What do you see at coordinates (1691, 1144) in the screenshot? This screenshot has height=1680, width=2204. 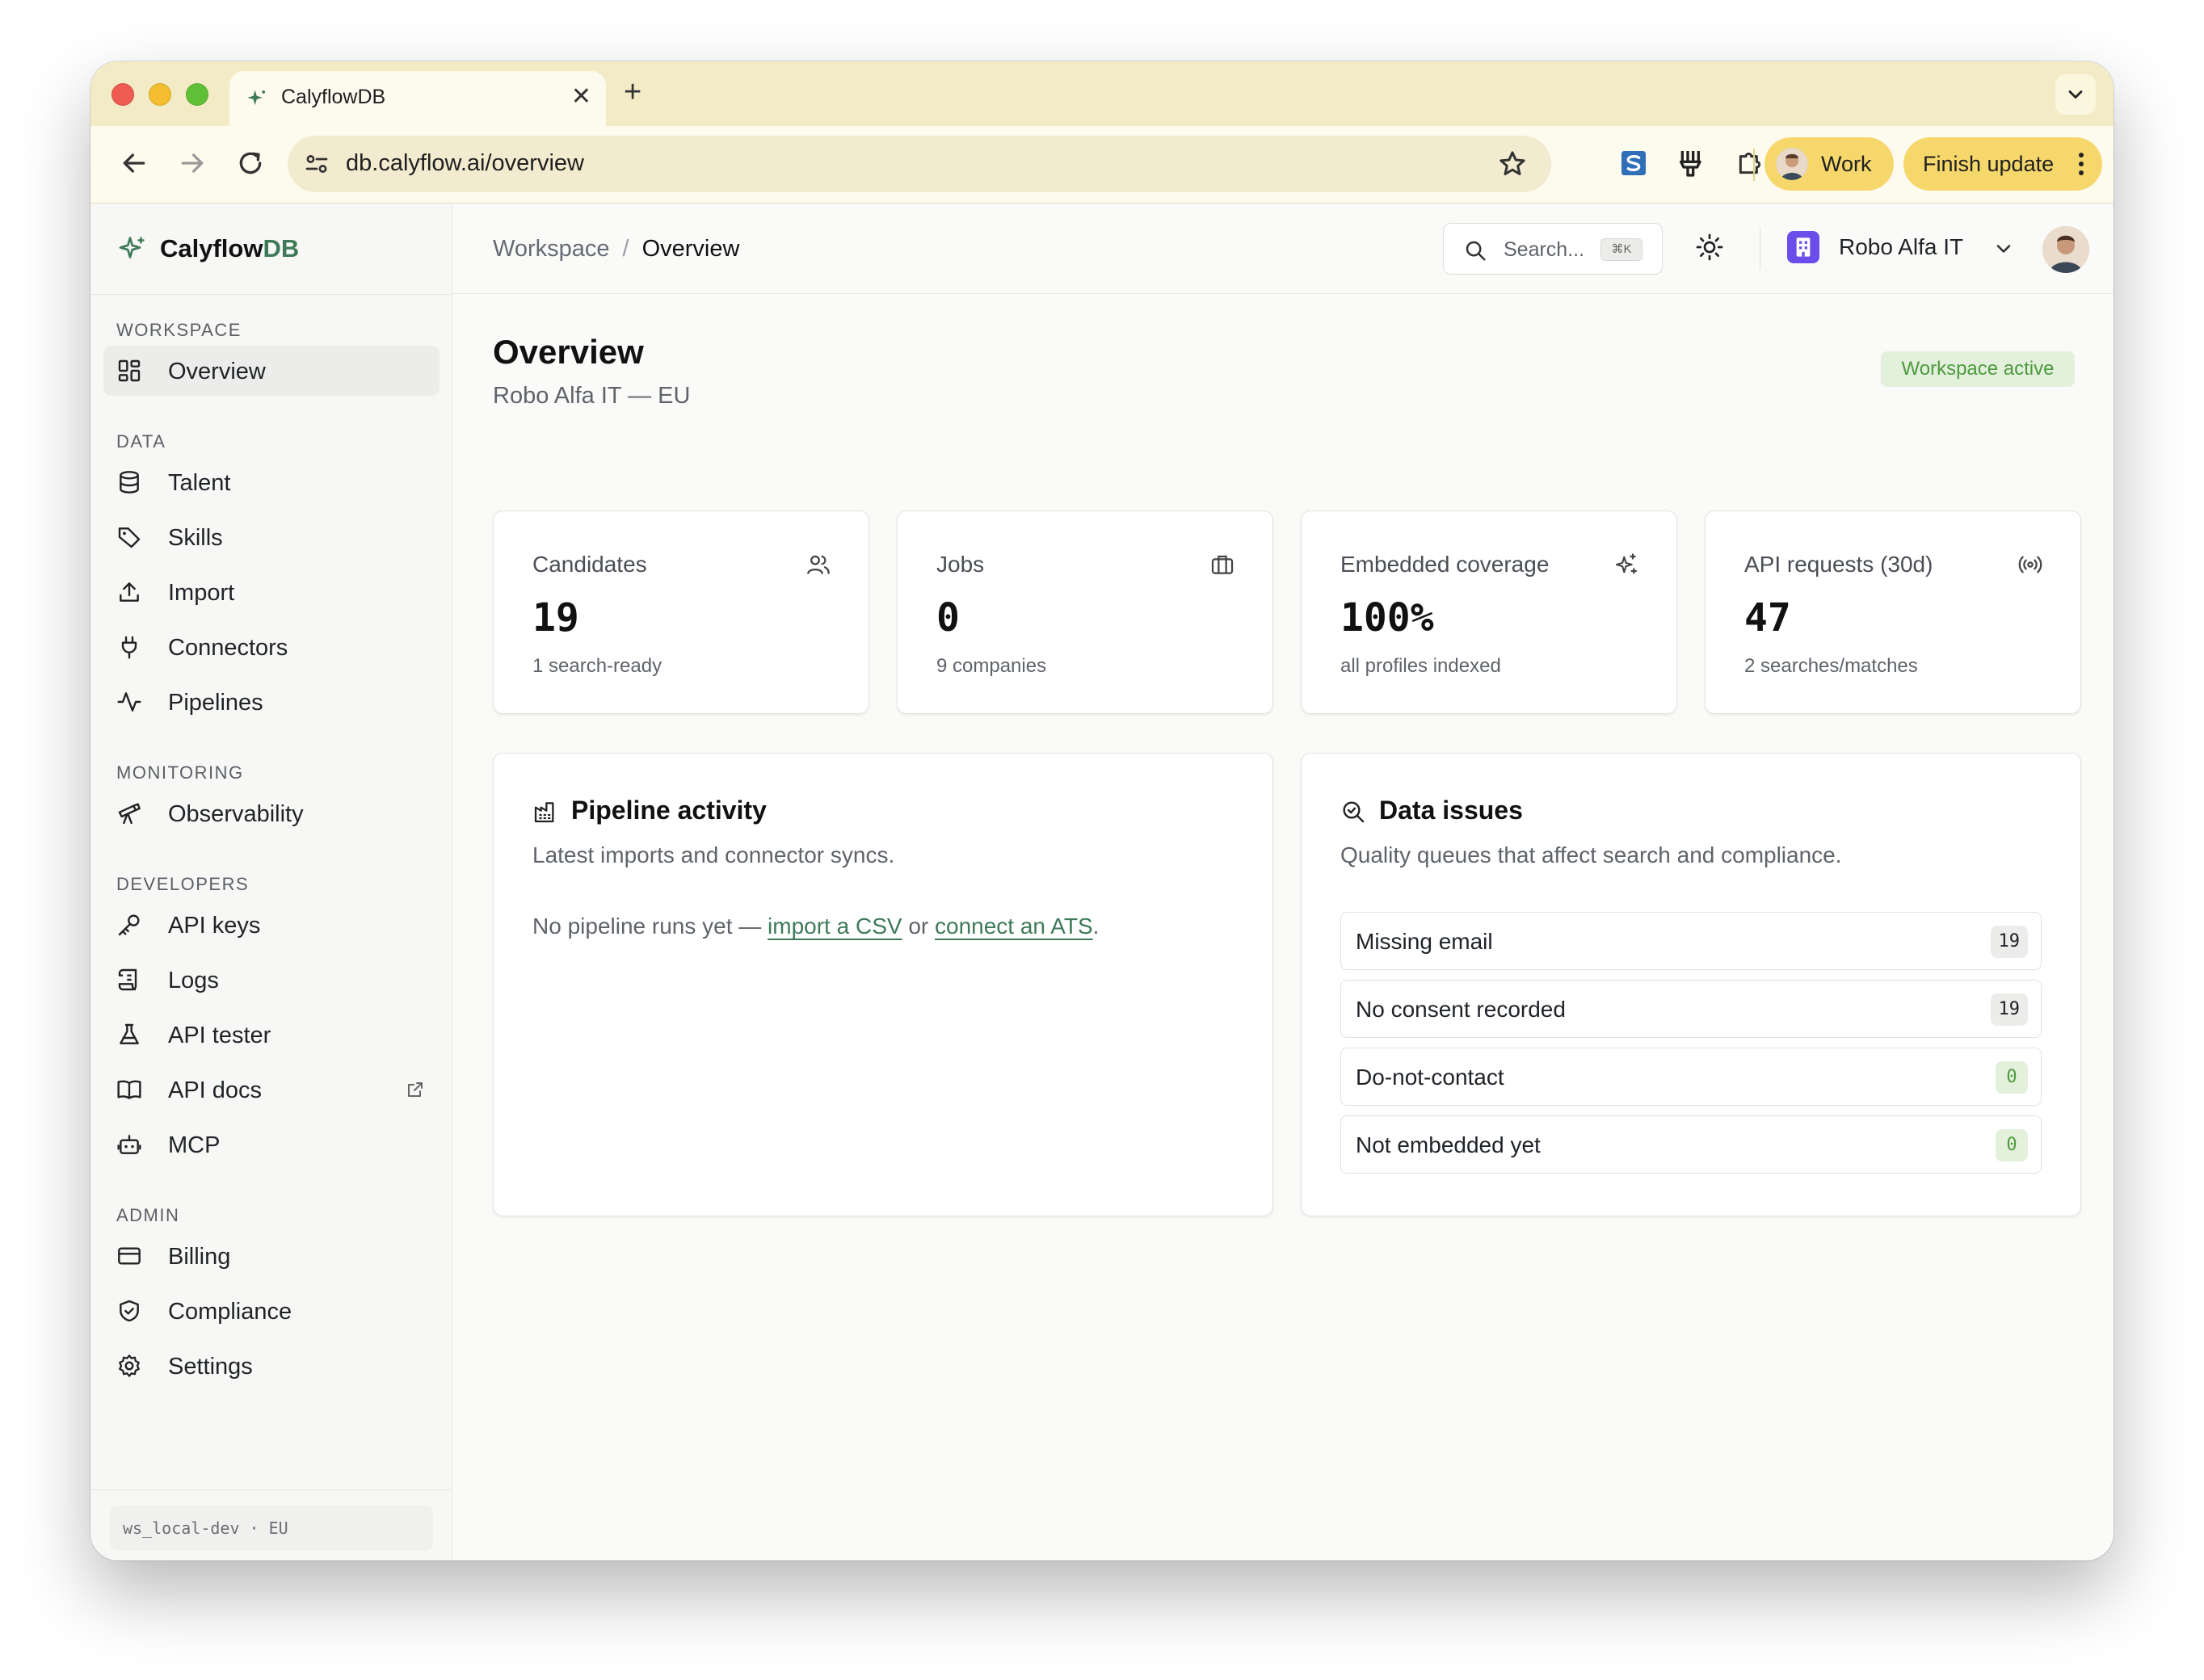 I see `issue-row-not-embedded: Not embedded yet 0` at bounding box center [1691, 1144].